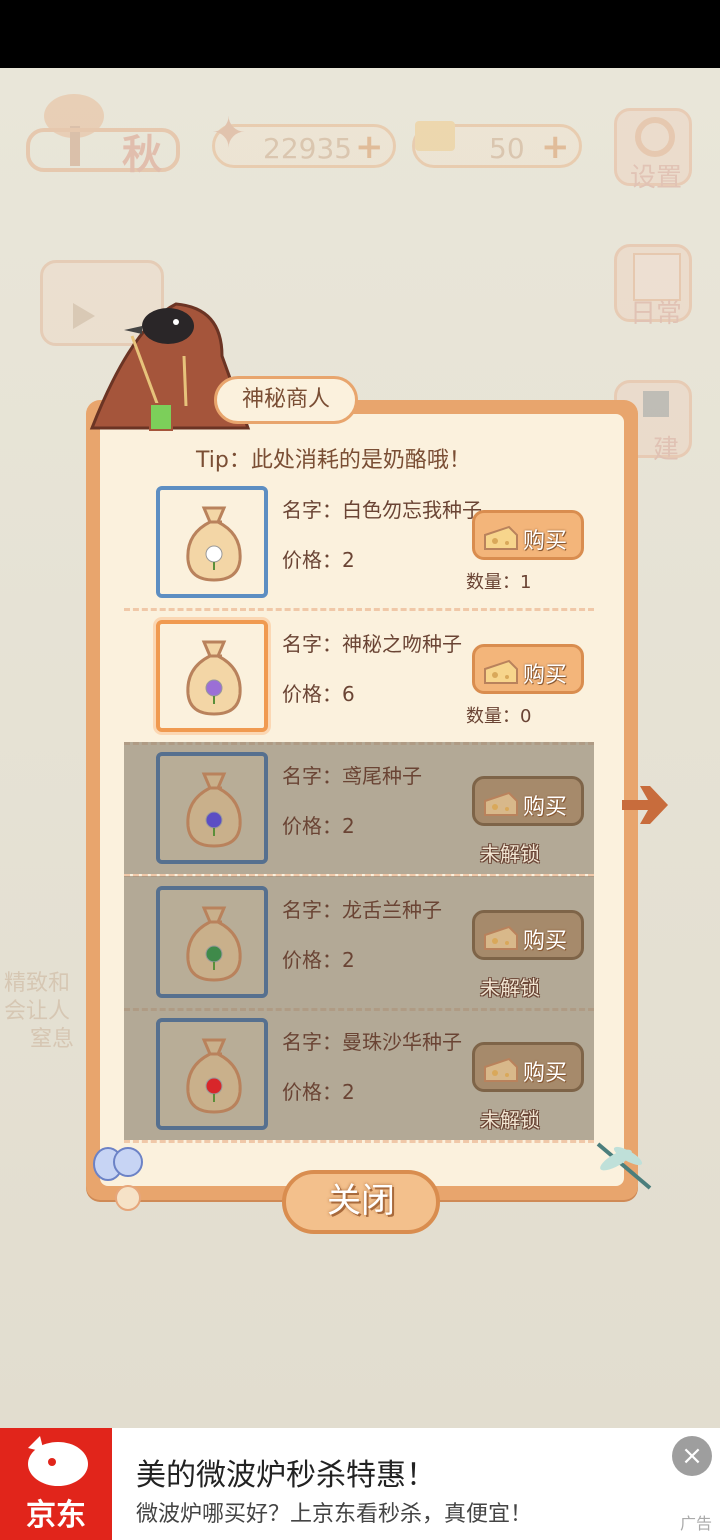 This screenshot has width=720, height=1540. What do you see at coordinates (56, 1515) in the screenshot?
I see `ad-brand: 京东` at bounding box center [56, 1515].